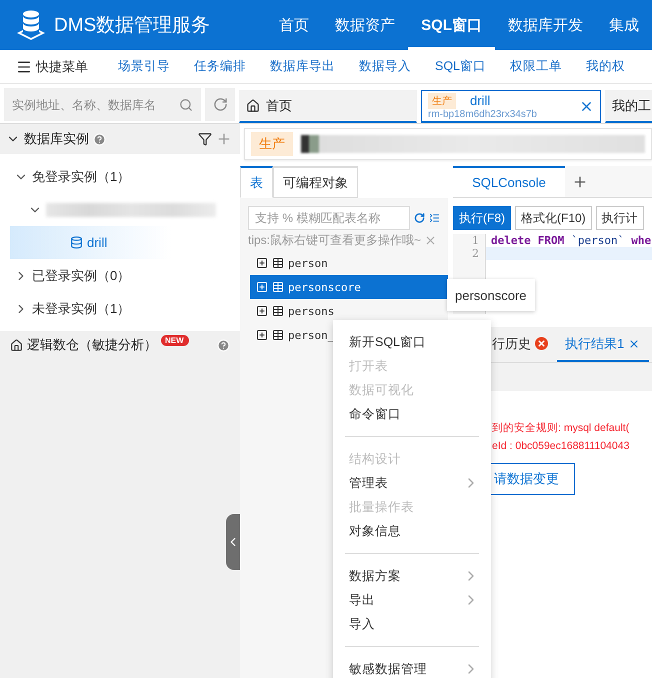  Describe the element at coordinates (483, 114) in the screenshot. I see `tab-subtitle: rm-bp18m6dh23rx34s7b` at that location.